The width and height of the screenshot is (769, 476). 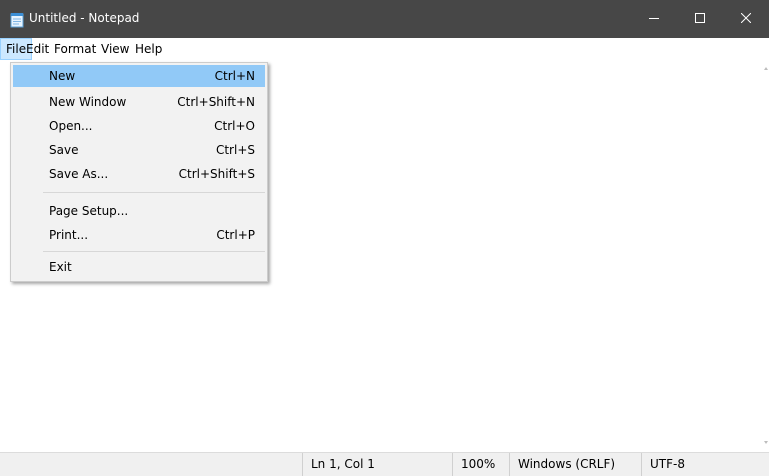 What do you see at coordinates (480, 464) in the screenshot?
I see `status-zoom: 100%` at bounding box center [480, 464].